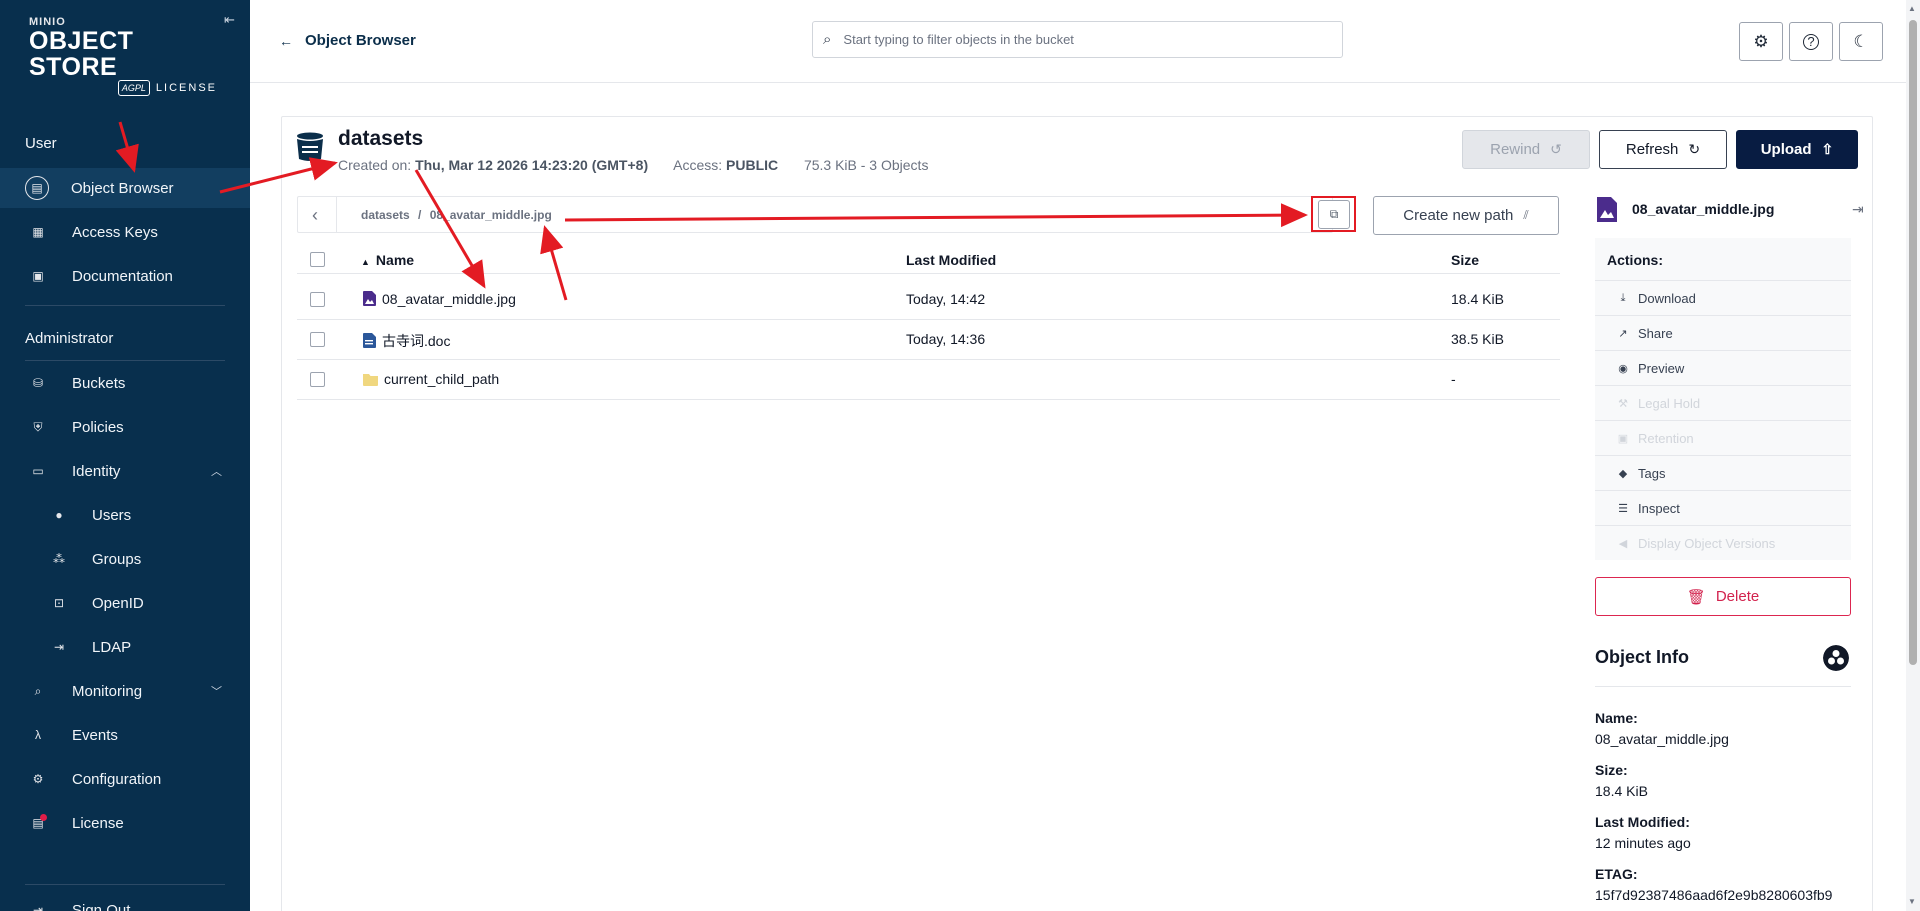  I want to click on download-action: ⤓ Download, so click(1723, 297).